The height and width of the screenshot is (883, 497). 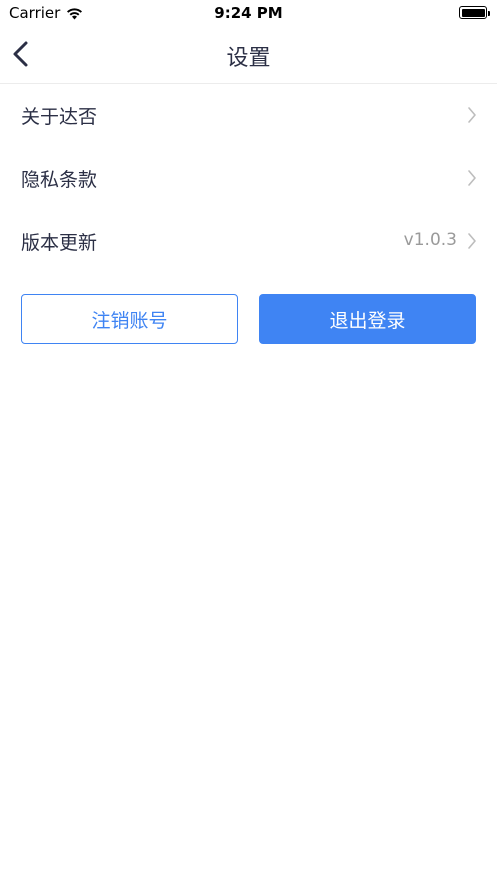 What do you see at coordinates (59, 243) in the screenshot?
I see `menu-item-label: 版本更新` at bounding box center [59, 243].